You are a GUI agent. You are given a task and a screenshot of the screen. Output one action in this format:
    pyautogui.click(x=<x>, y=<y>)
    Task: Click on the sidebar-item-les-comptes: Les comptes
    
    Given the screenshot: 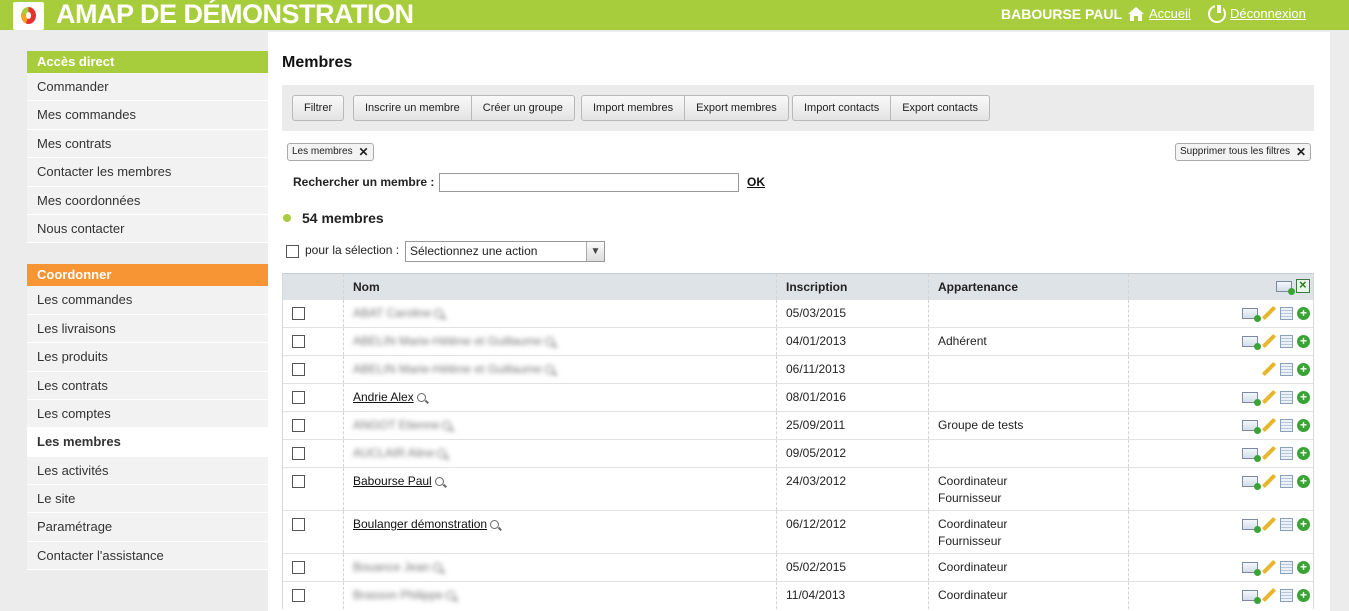 What is the action you would take?
    pyautogui.click(x=148, y=414)
    